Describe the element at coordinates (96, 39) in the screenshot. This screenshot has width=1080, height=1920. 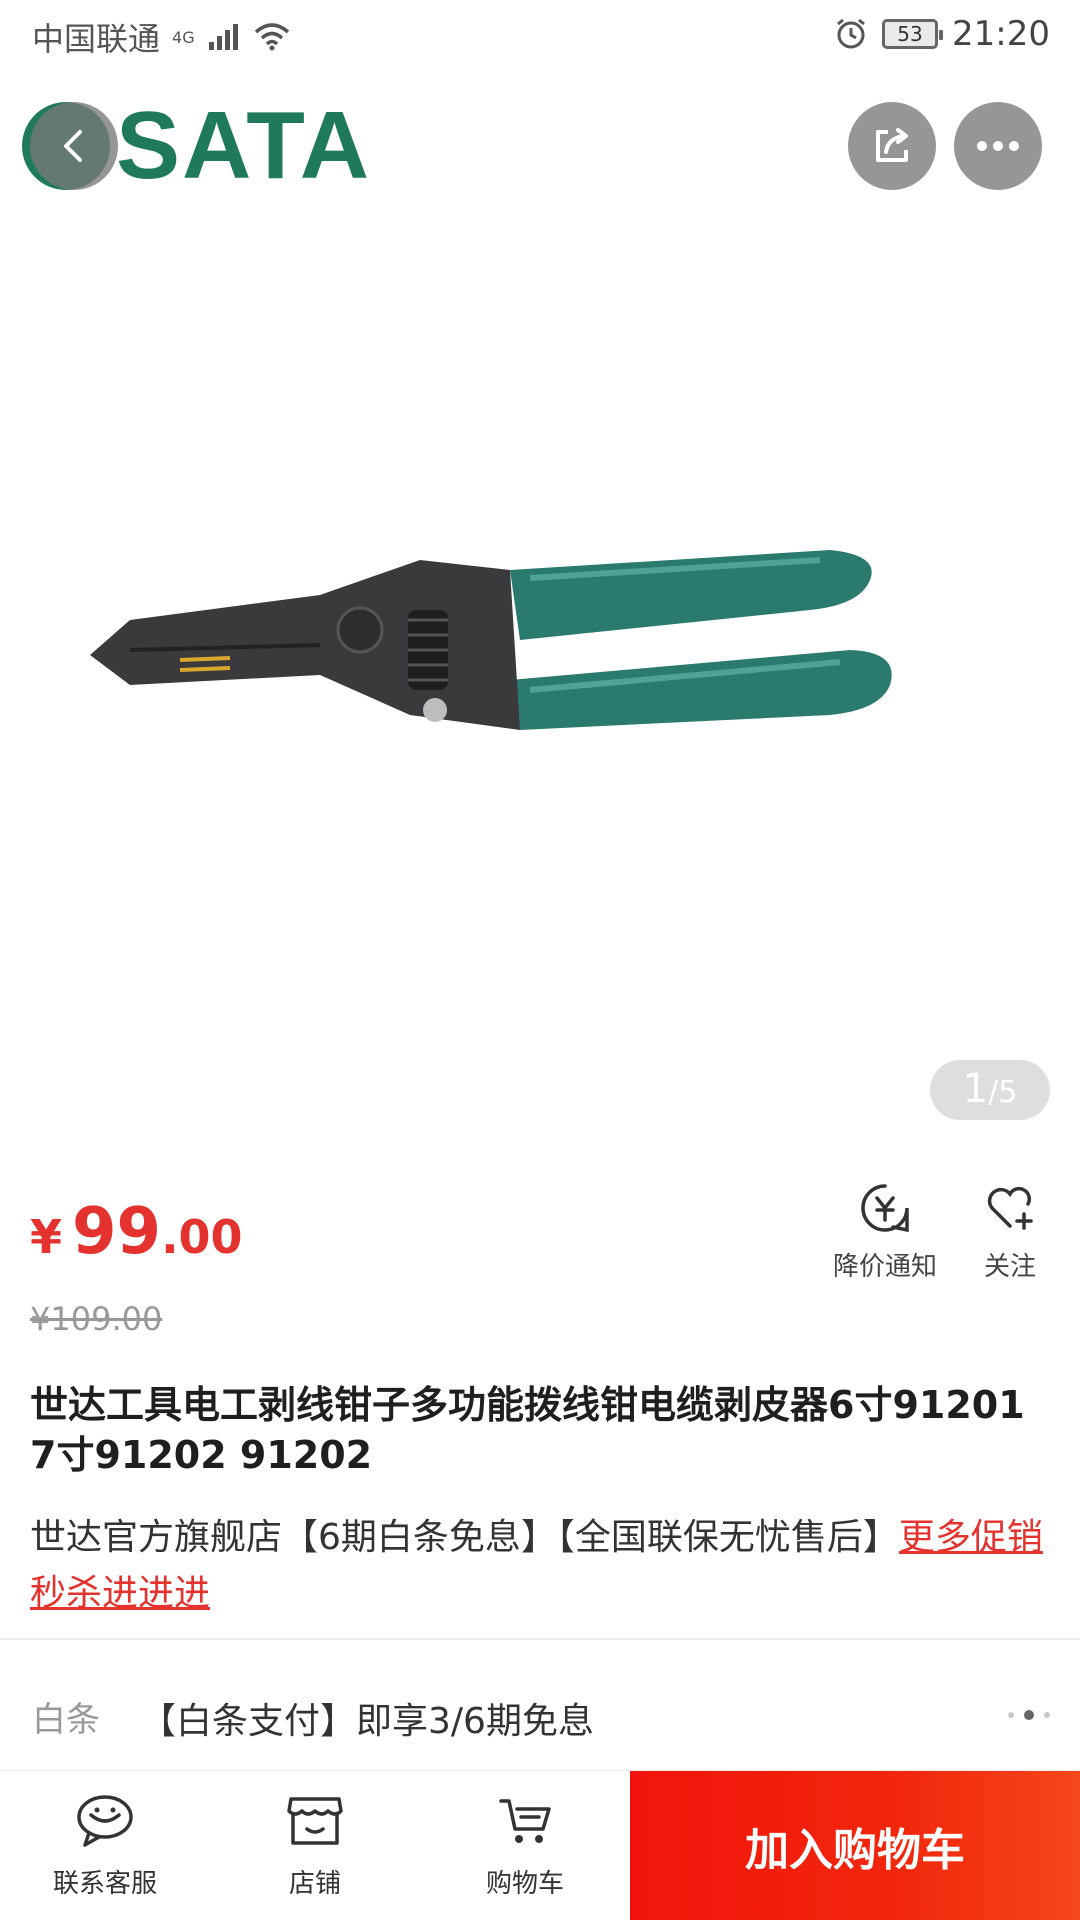
I see `carrier-name: 中国联通` at that location.